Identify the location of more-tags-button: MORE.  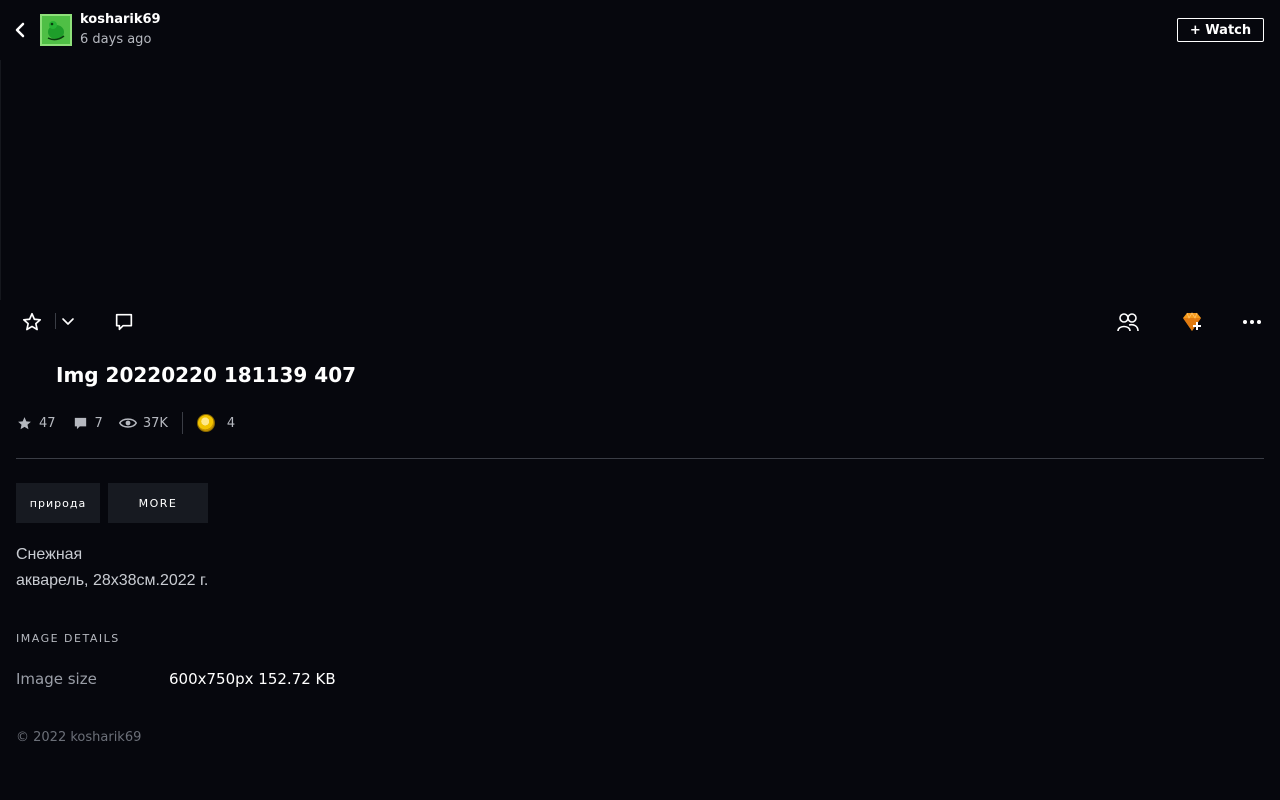
(158, 503).